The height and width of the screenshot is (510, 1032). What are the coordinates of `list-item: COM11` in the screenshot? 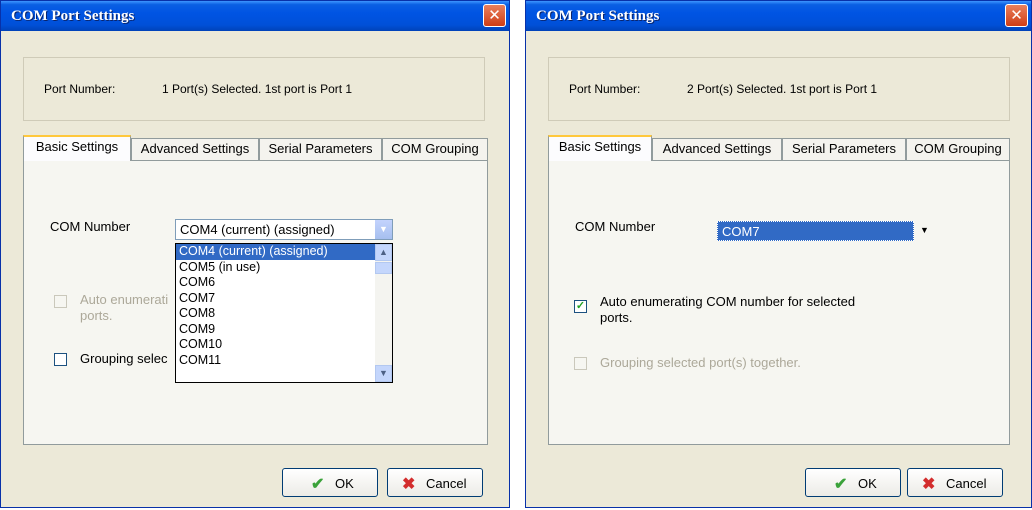 It's located at (284, 361).